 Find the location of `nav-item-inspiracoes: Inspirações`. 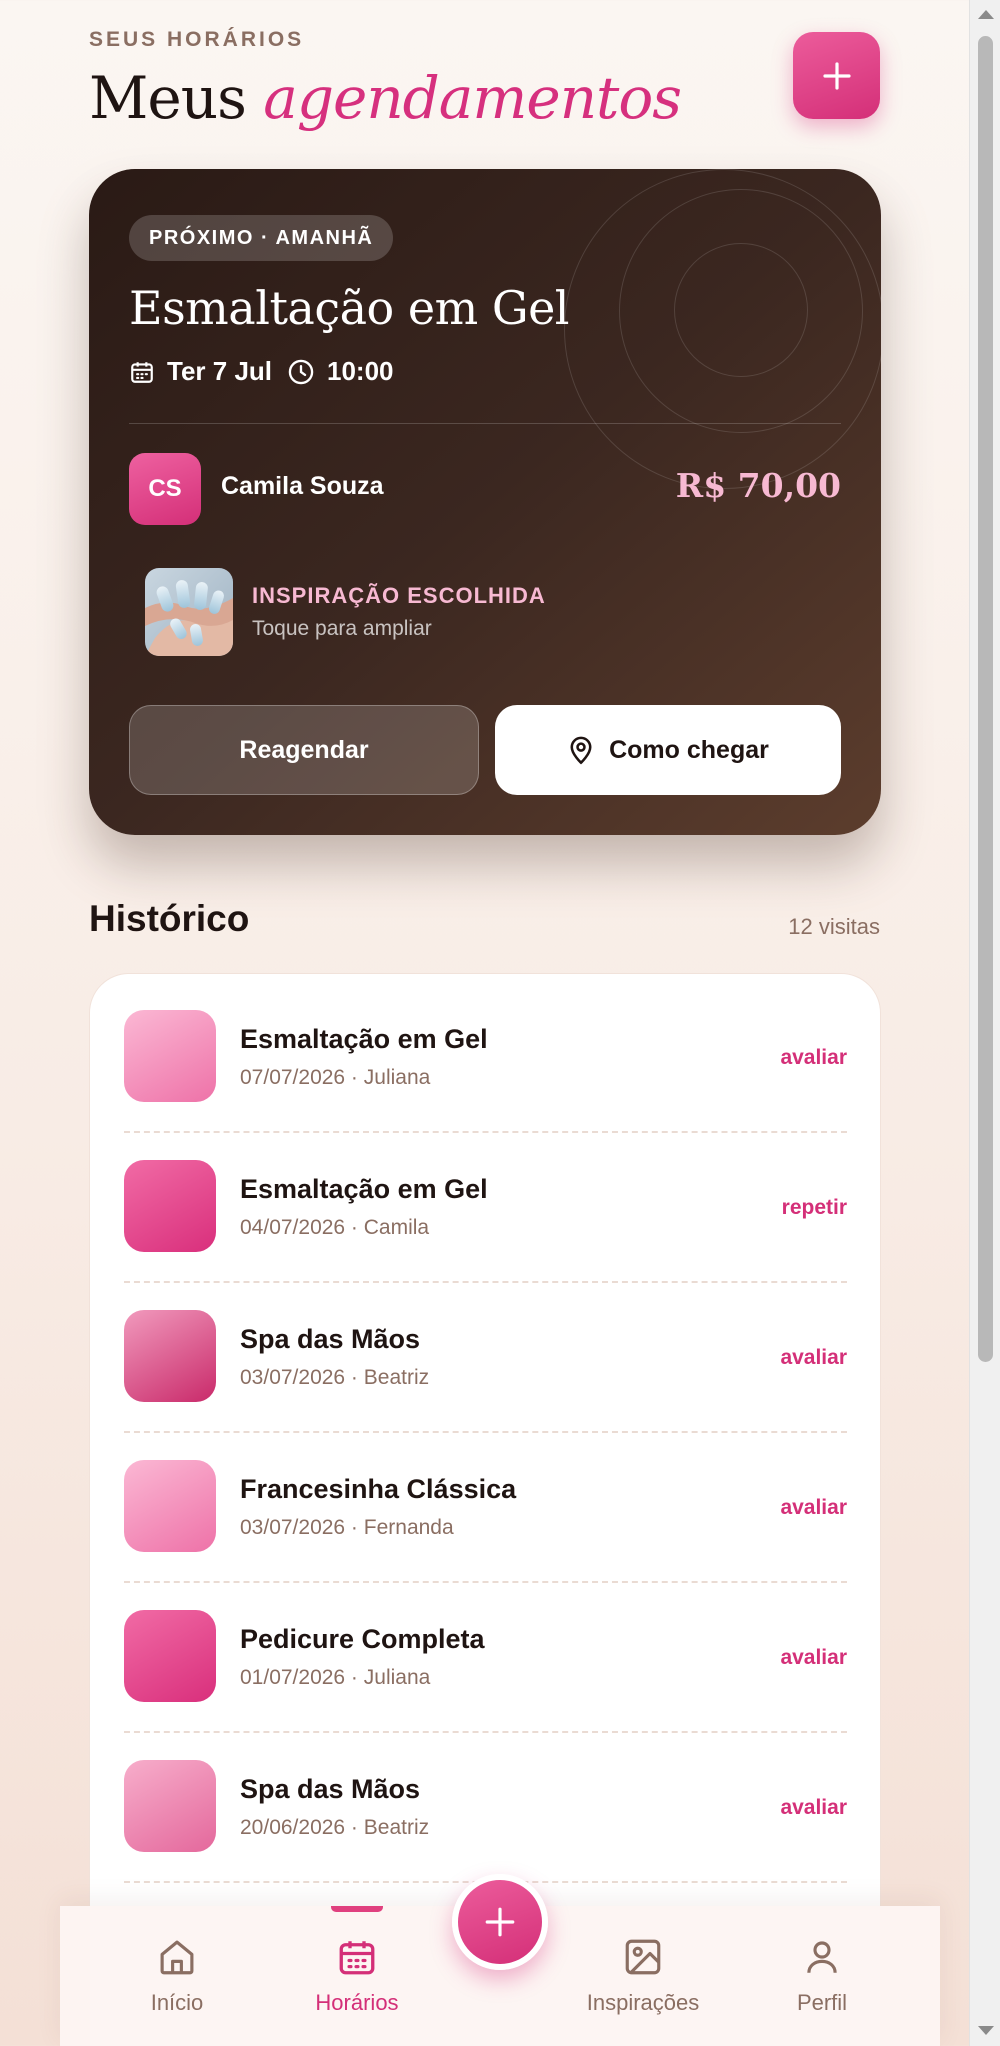

nav-item-inspiracoes: Inspirações is located at coordinates (643, 1976).